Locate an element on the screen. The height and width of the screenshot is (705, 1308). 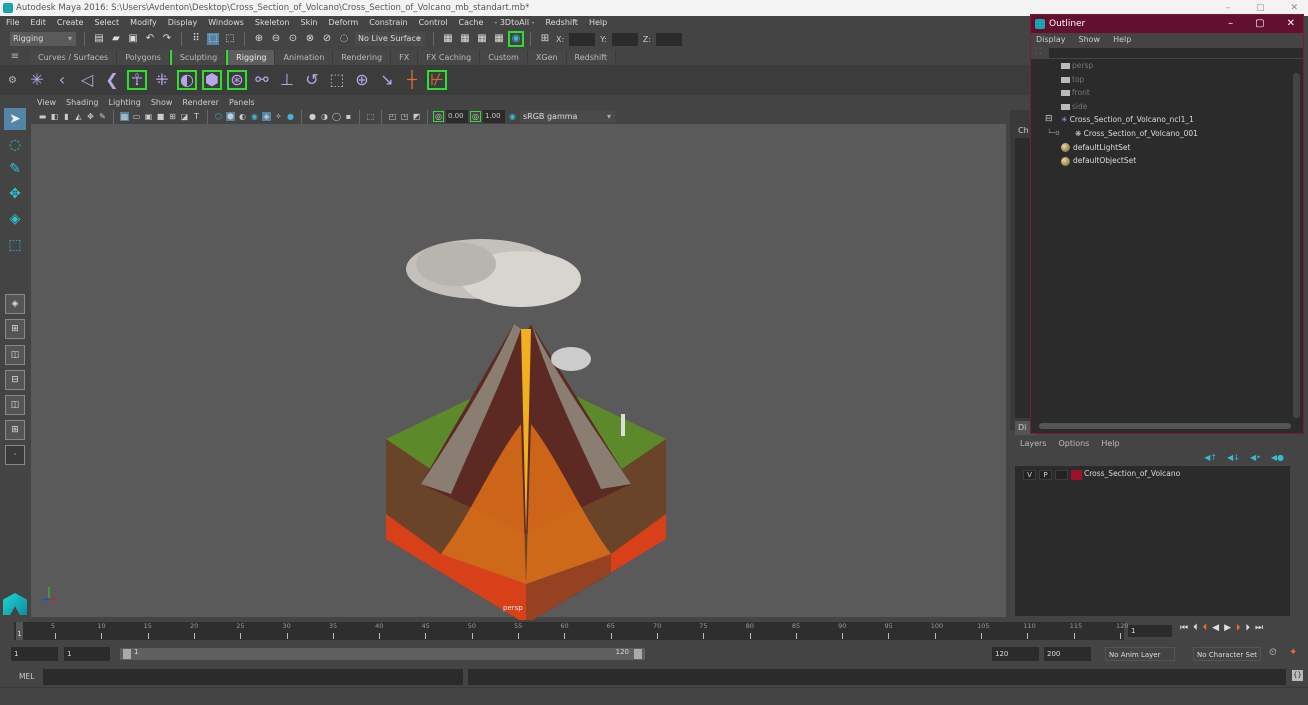
snap-grid-icon: ⊕ is located at coordinates (259, 39).